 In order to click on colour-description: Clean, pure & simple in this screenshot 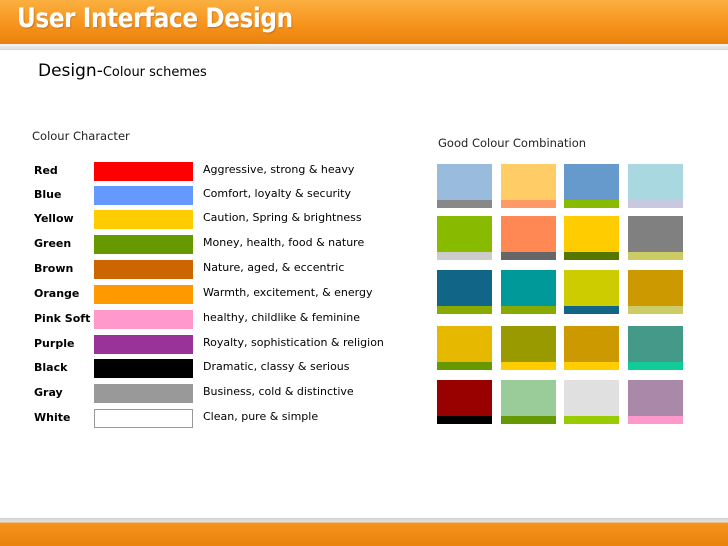, I will do `click(261, 416)`.